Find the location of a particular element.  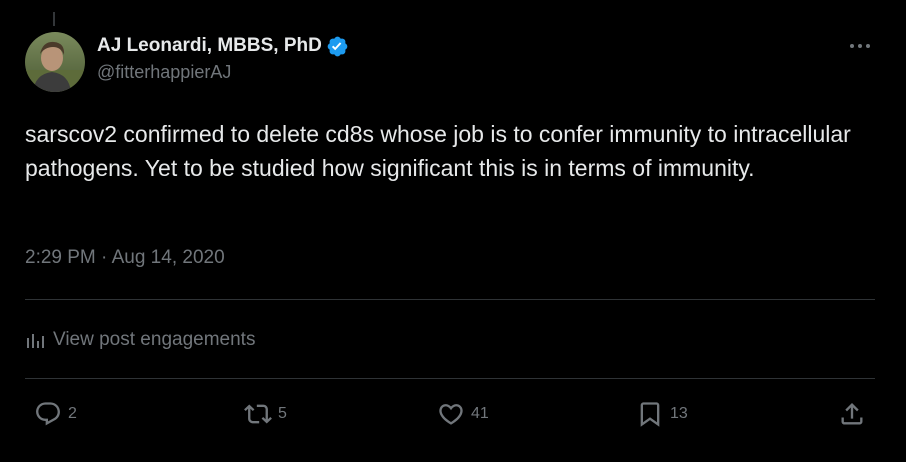

author-handle: @fitterhappierAJ is located at coordinates (164, 72).